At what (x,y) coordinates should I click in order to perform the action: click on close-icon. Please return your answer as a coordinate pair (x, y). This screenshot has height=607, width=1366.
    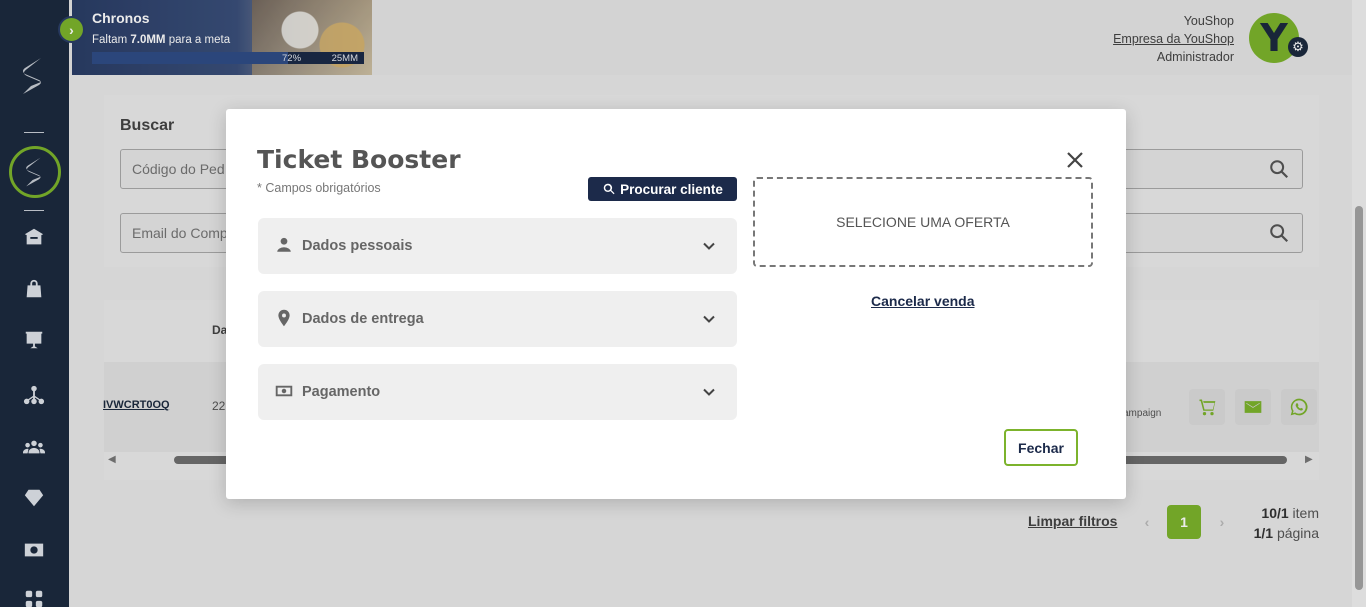
    Looking at the image, I should click on (1075, 160).